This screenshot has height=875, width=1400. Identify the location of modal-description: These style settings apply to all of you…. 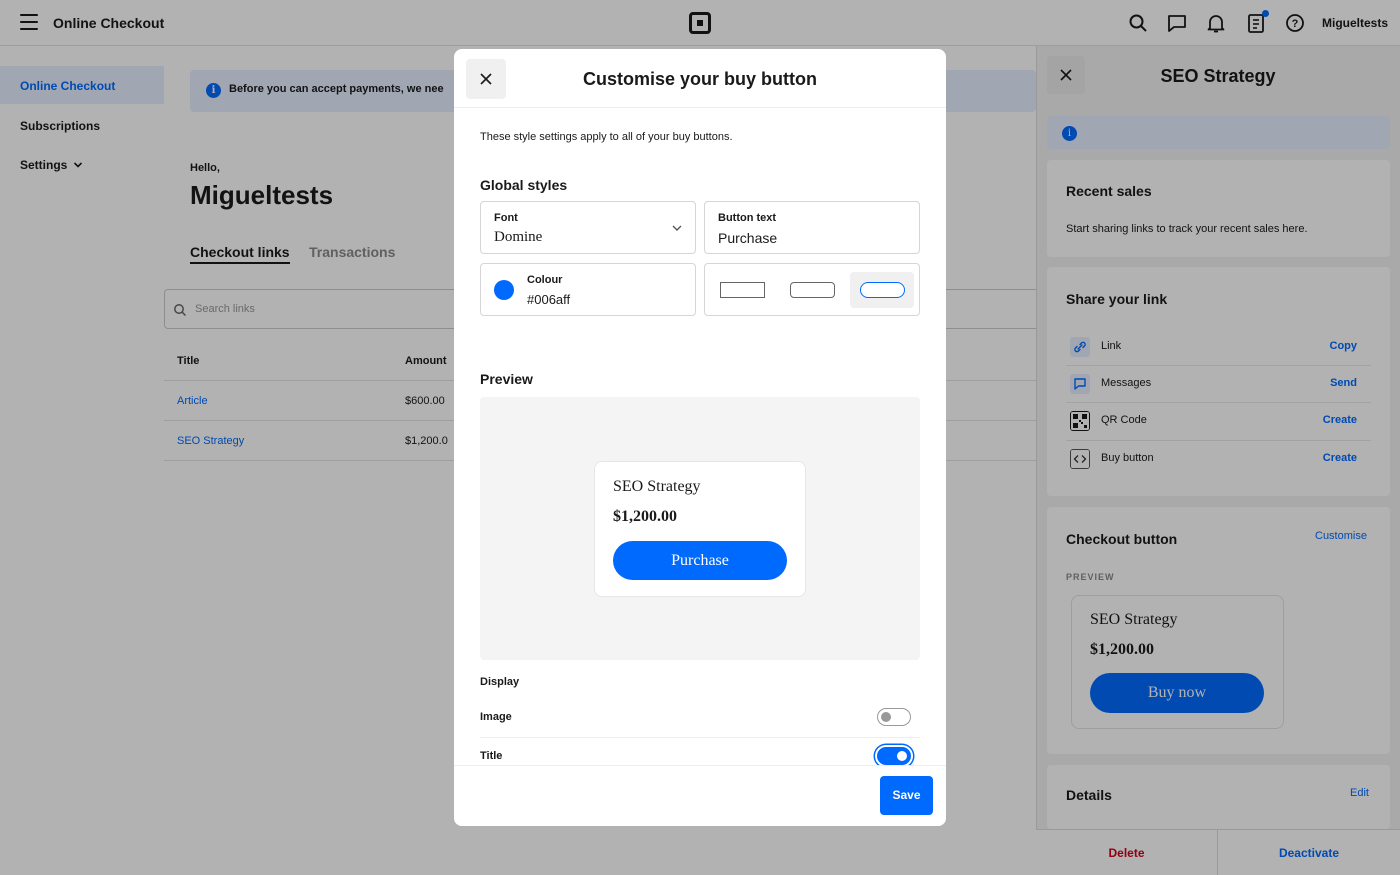
(606, 137).